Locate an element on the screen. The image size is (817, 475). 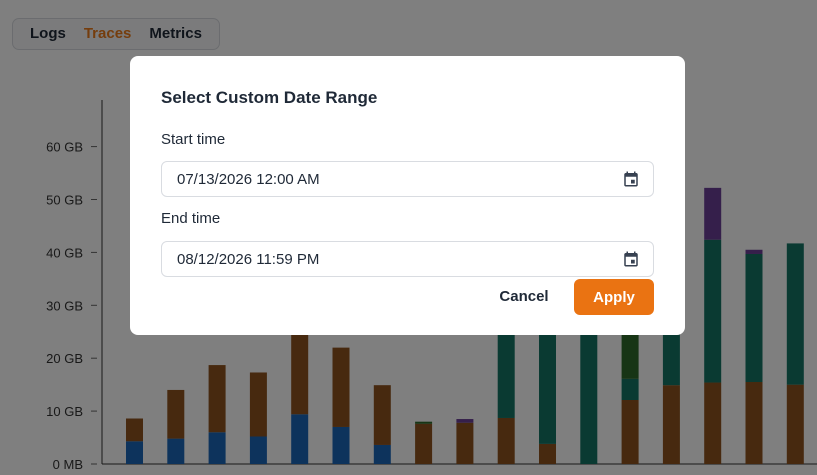
end-time-field: 08/12/2026 11:59 PM is located at coordinates (407, 259).